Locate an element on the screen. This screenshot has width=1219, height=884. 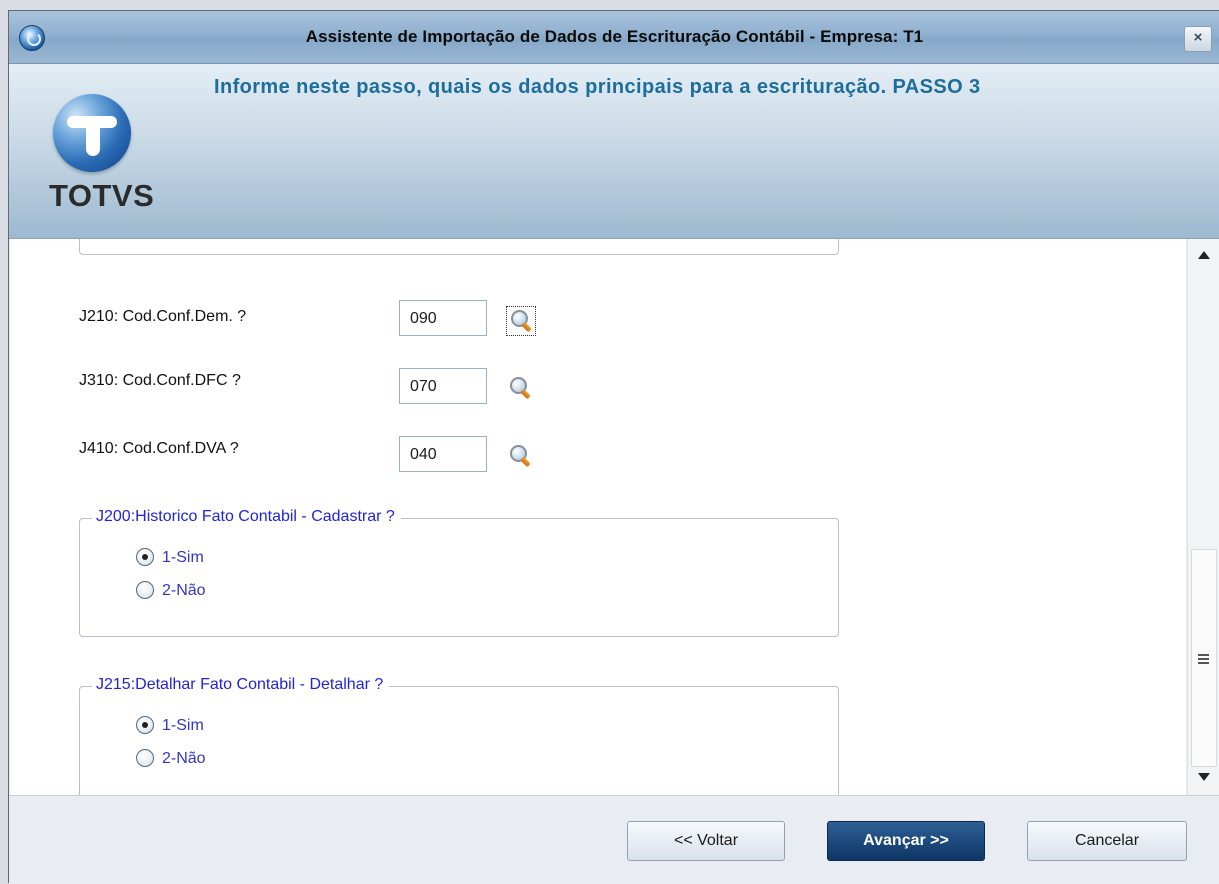
logo-text: TOTVS is located at coordinates (102, 195).